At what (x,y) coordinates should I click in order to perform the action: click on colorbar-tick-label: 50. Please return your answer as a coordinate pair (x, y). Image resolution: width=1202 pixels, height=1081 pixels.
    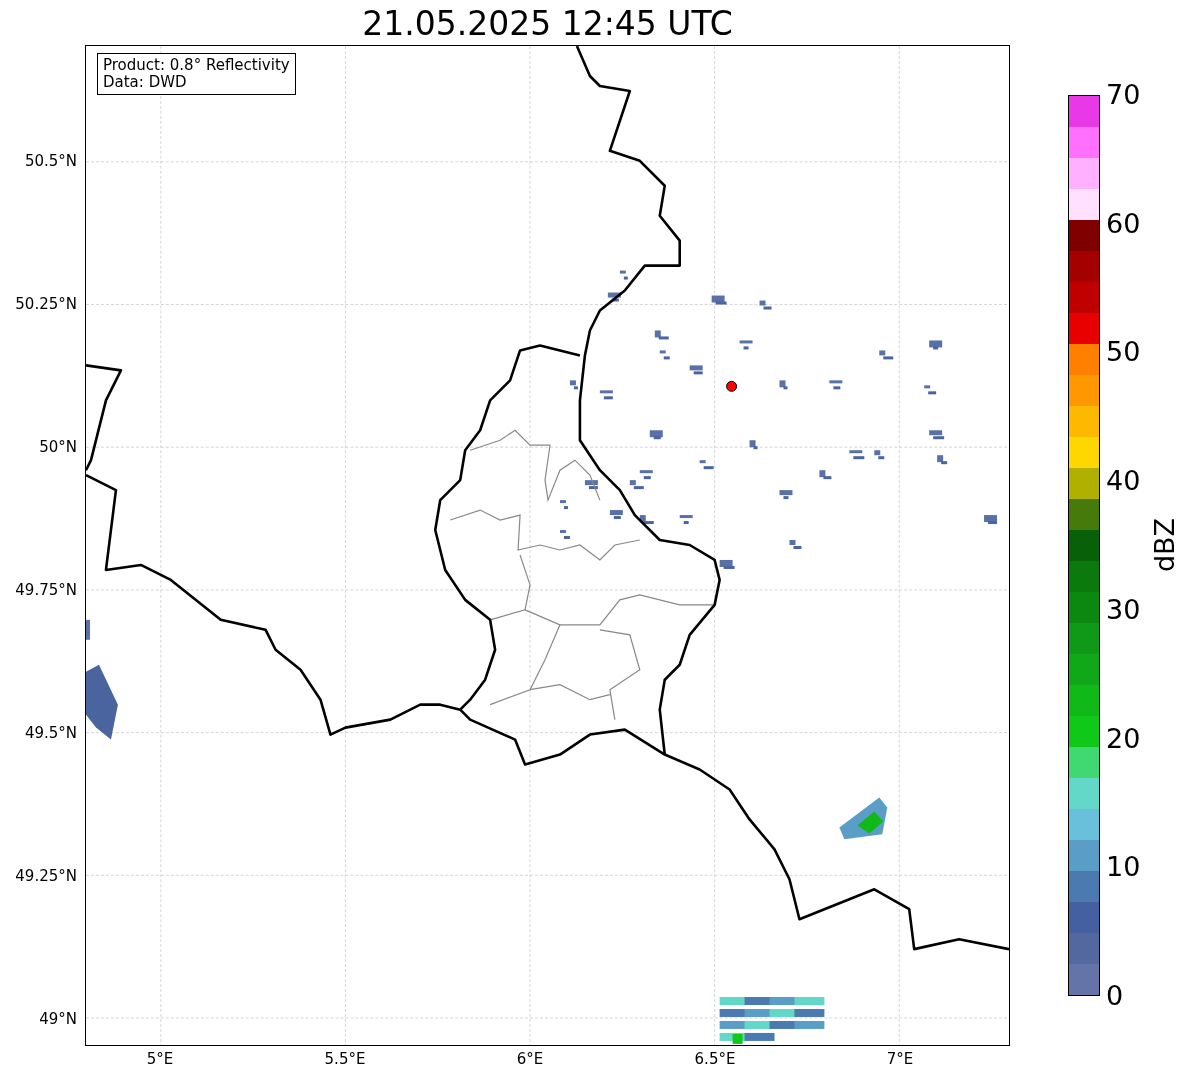
    Looking at the image, I should click on (1123, 352).